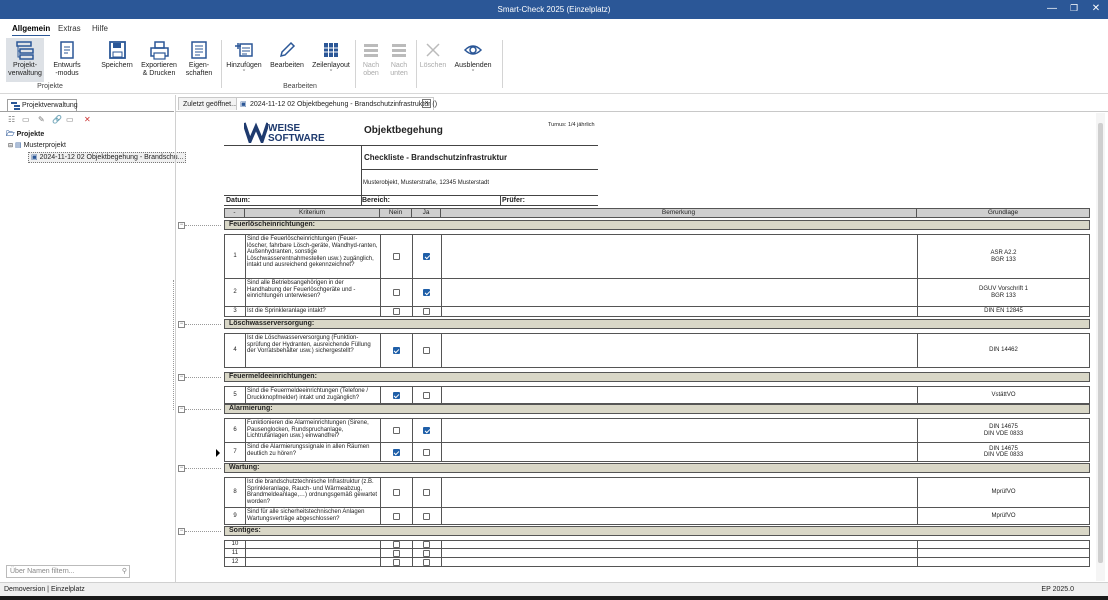 The width and height of the screenshot is (1108, 600). What do you see at coordinates (371, 60) in the screenshot?
I see `nach-oben-button: Nach oben` at bounding box center [371, 60].